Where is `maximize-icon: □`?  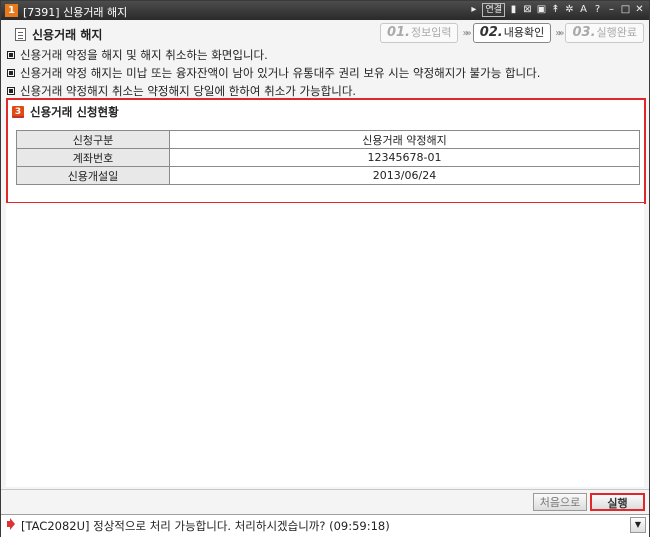 maximize-icon: □ is located at coordinates (625, 10).